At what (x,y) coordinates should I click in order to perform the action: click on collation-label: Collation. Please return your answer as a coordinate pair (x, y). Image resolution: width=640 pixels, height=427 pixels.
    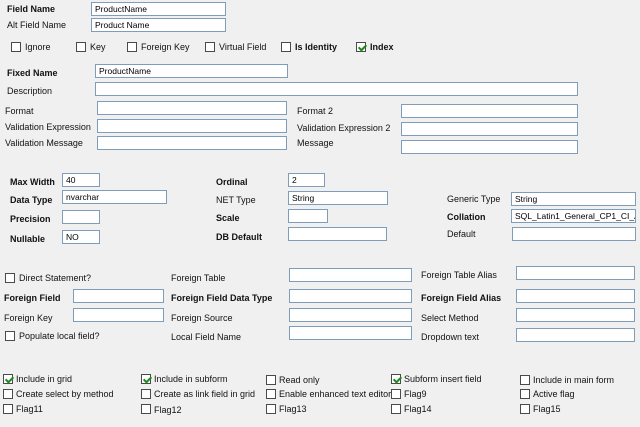
    Looking at the image, I should click on (466, 217).